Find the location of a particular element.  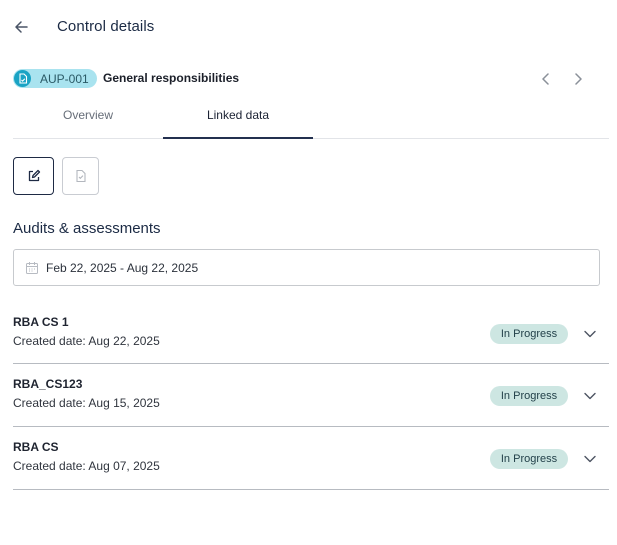

arrow-left-icon is located at coordinates (21, 27).